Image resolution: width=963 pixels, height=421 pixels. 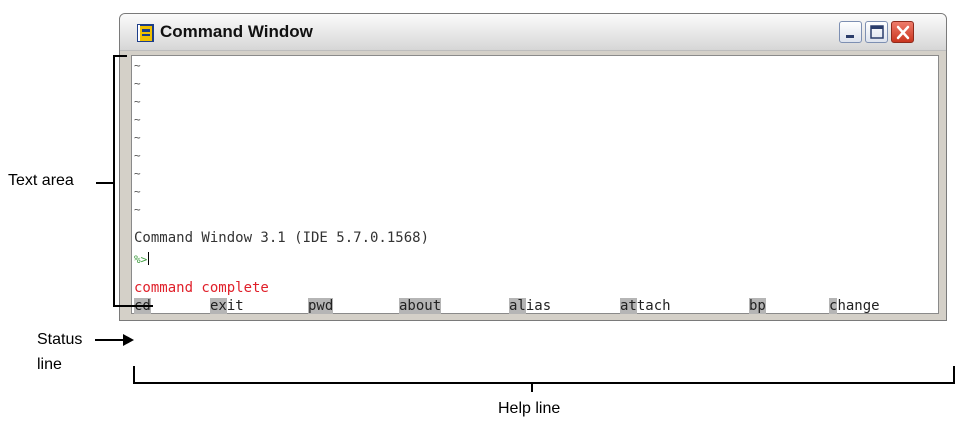 I want to click on help-item-bp: bp, so click(x=757, y=306).